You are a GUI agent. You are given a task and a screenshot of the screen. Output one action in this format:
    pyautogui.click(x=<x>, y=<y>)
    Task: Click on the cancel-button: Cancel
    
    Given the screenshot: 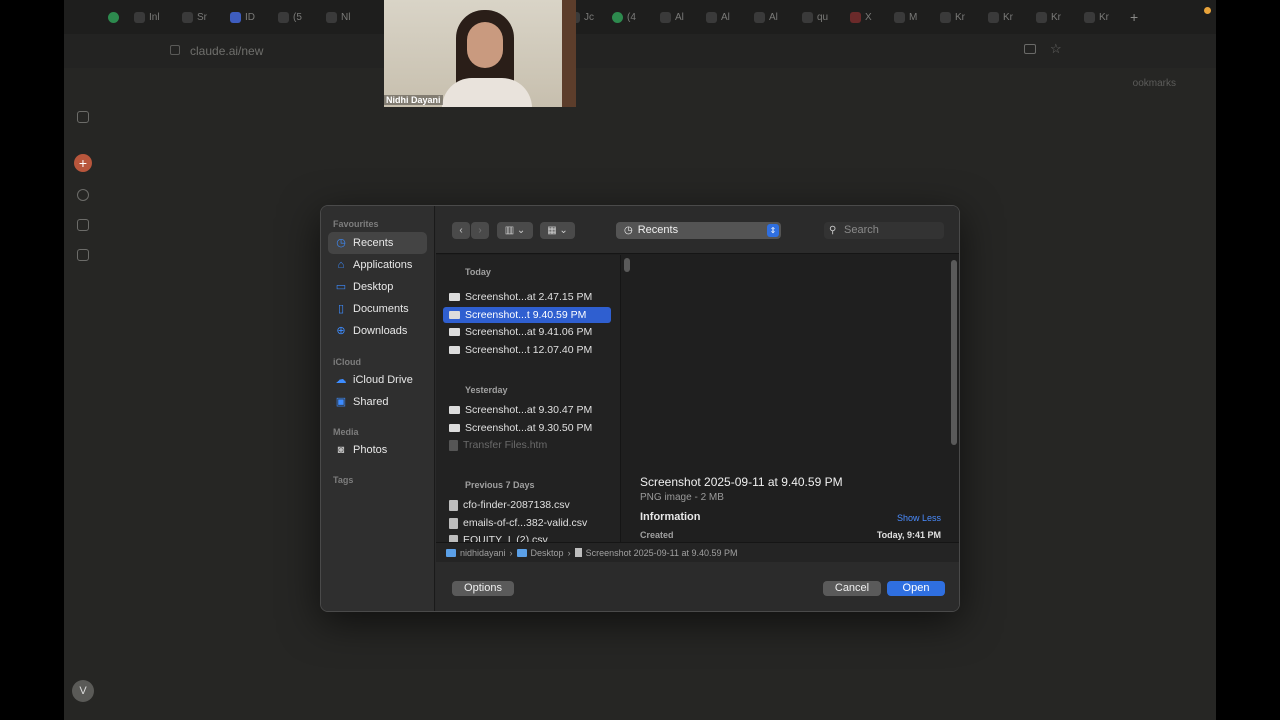 What is the action you would take?
    pyautogui.click(x=852, y=588)
    